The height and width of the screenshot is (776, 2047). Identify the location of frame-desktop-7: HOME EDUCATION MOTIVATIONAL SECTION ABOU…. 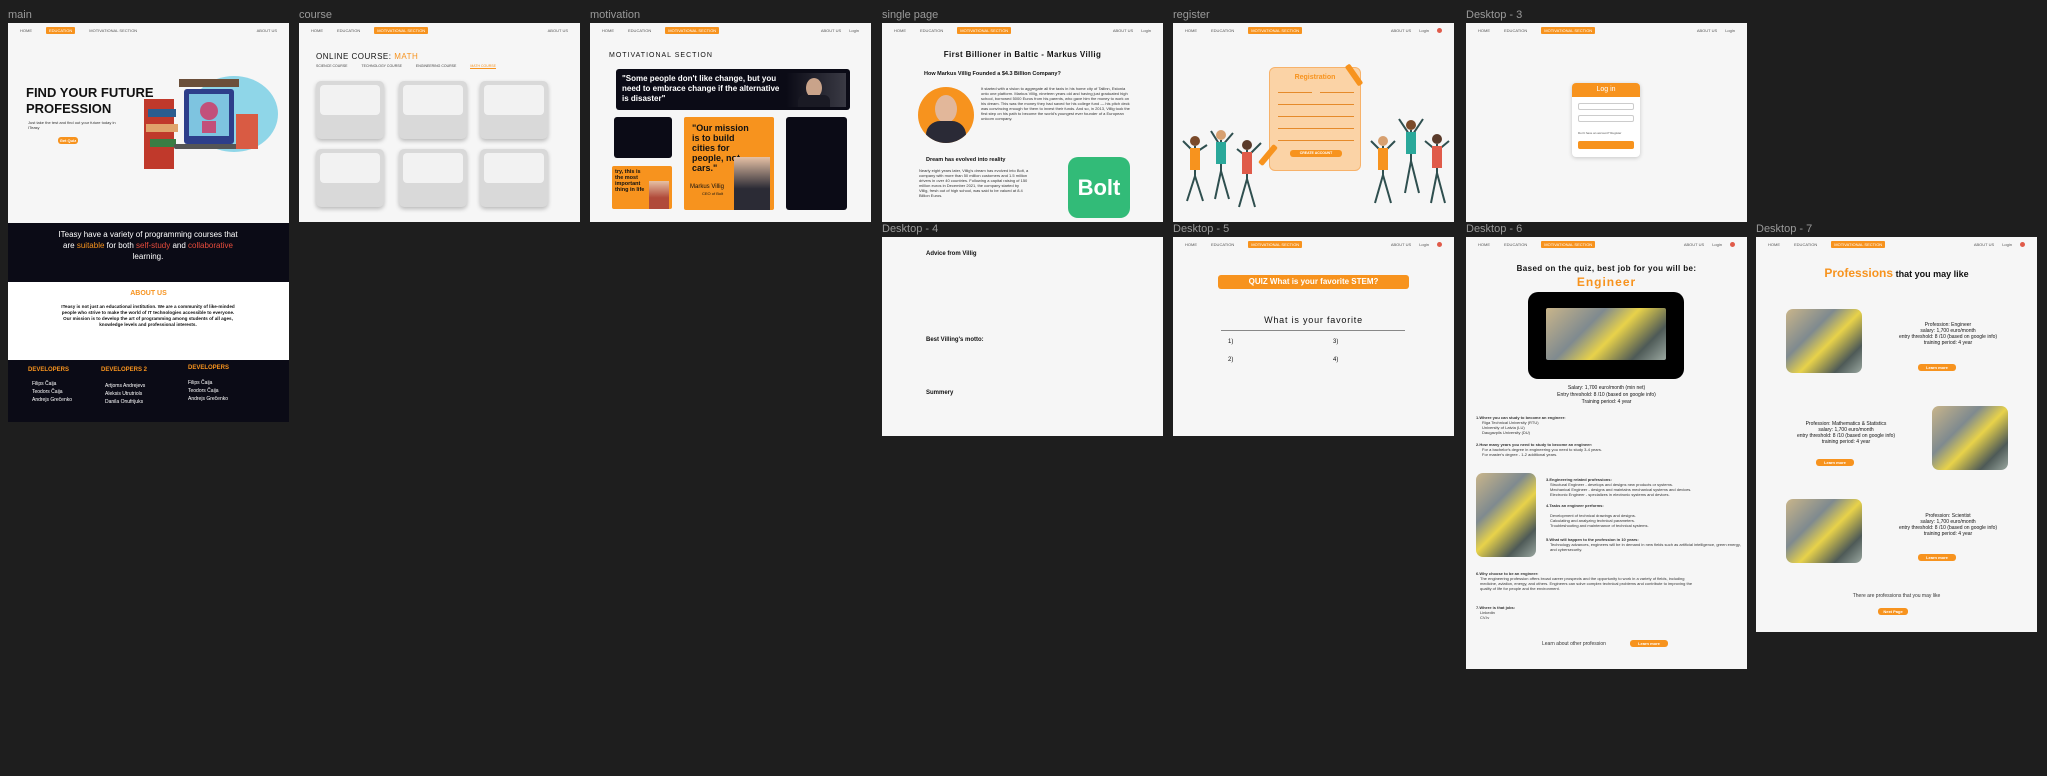
(1896, 434).